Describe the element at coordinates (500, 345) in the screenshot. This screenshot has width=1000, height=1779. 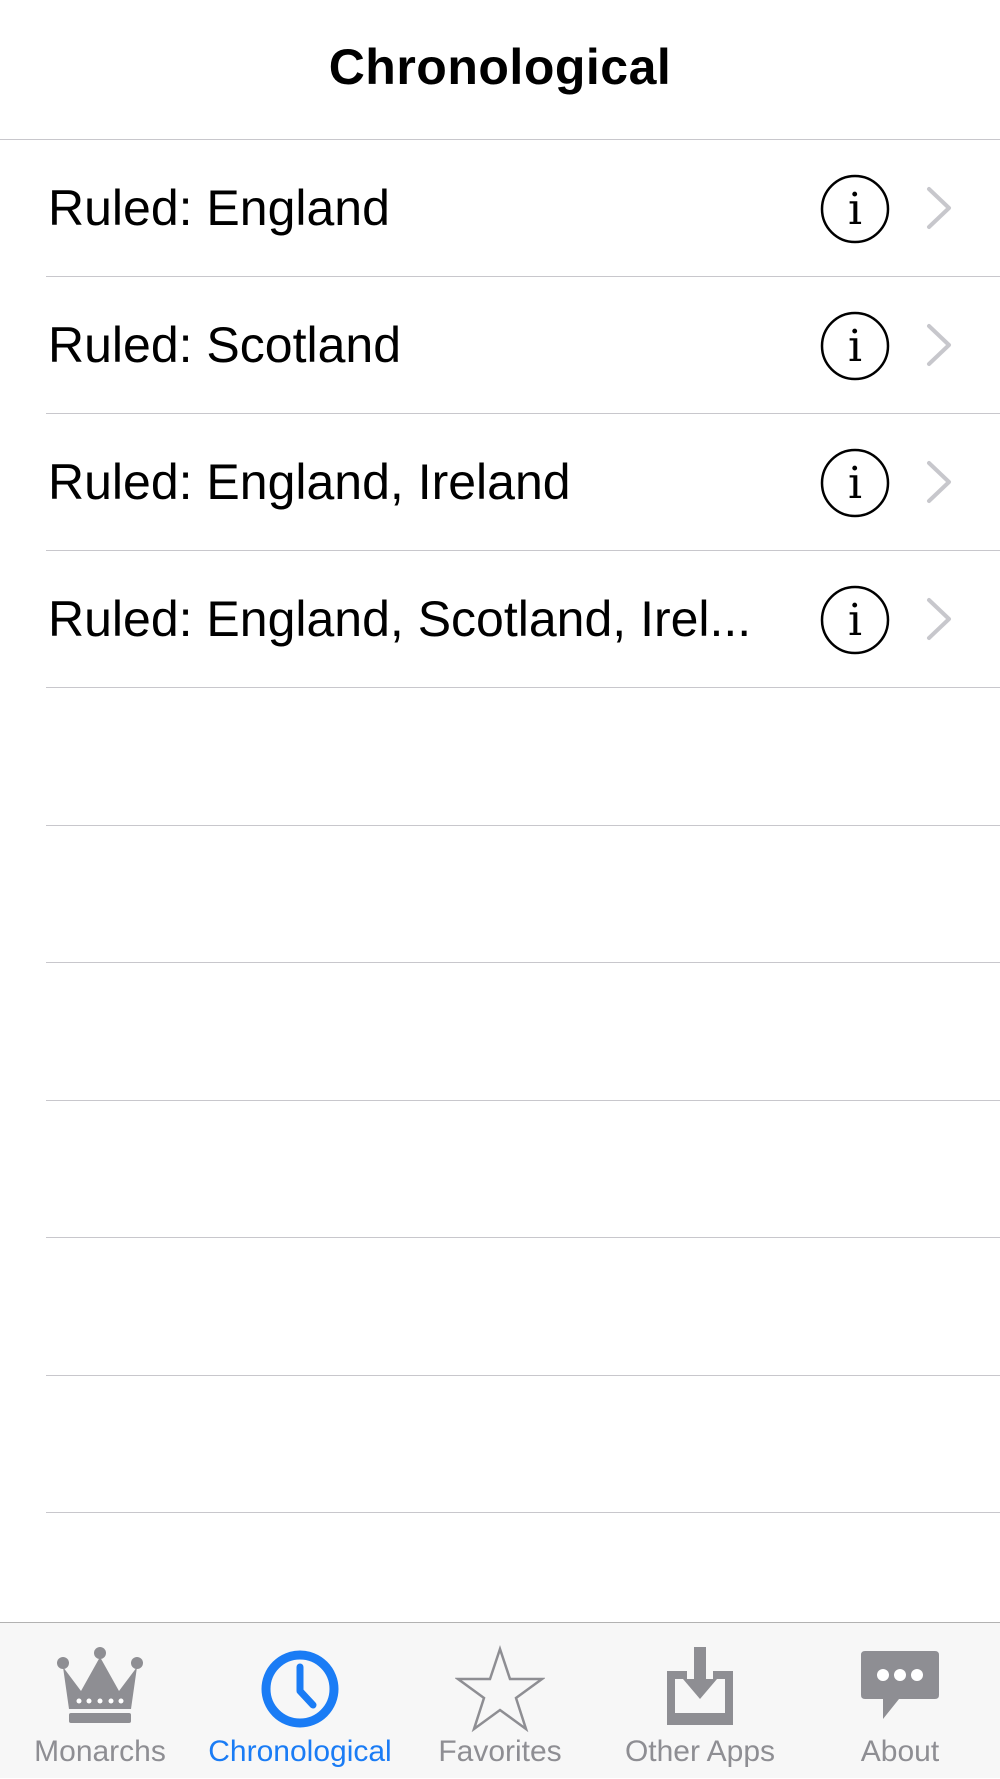
I see `list-item: Ruled: Scotland i` at that location.